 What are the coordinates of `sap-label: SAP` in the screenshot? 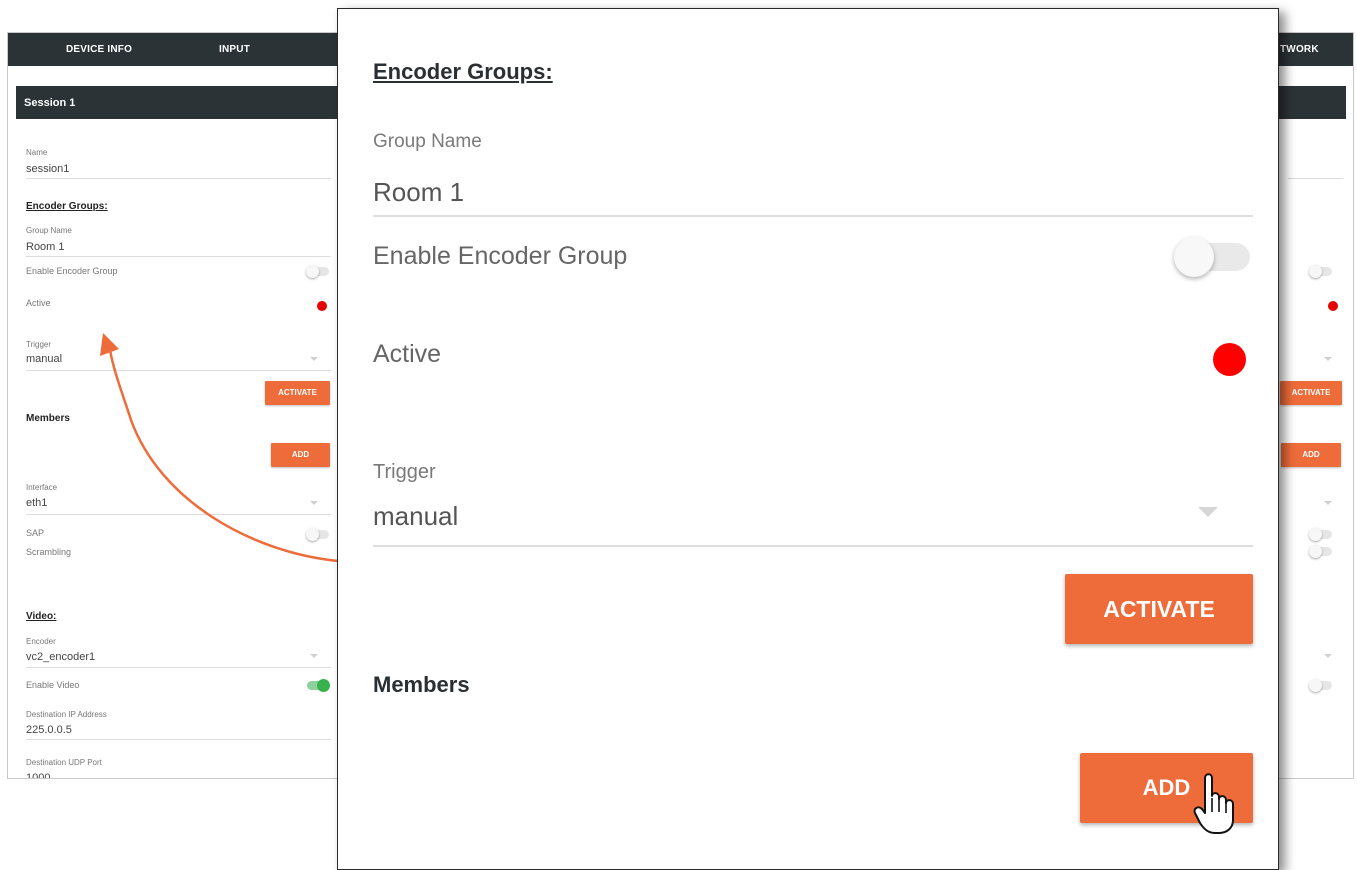 It's located at (35, 533).